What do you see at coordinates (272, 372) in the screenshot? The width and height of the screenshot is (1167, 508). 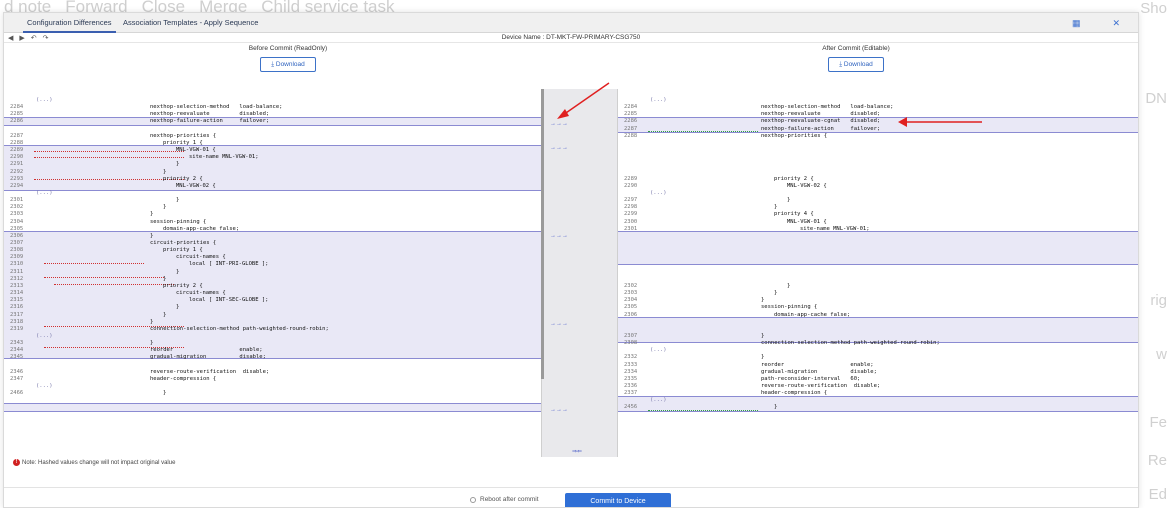 I see `code-line: 2346 reverse-route-verification disable;` at bounding box center [272, 372].